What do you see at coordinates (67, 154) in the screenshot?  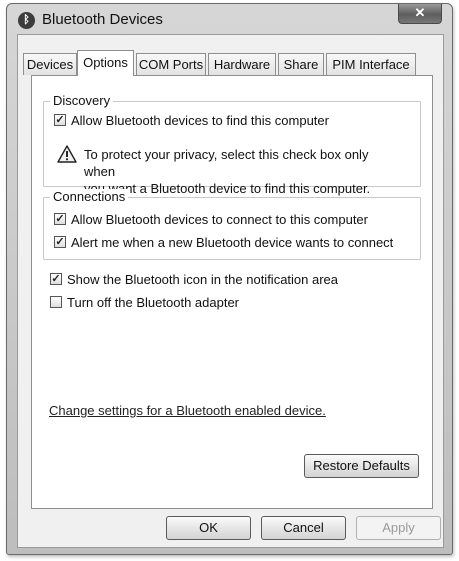 I see `warning-icon` at bounding box center [67, 154].